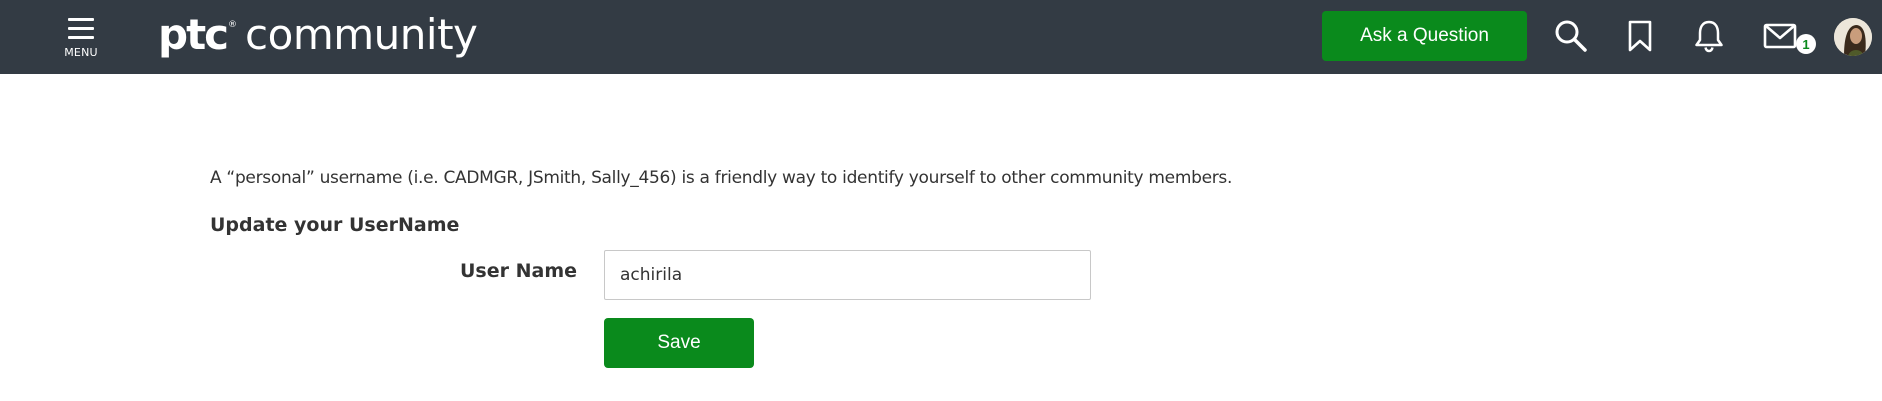 Image resolution: width=1882 pixels, height=401 pixels. I want to click on avatar-image, so click(1853, 37).